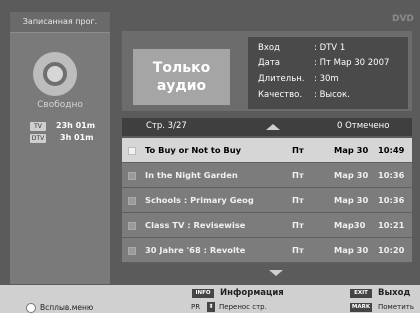 The image size is (420, 313). I want to click on detail-value: : Пт Мар 30 2007, so click(352, 63).